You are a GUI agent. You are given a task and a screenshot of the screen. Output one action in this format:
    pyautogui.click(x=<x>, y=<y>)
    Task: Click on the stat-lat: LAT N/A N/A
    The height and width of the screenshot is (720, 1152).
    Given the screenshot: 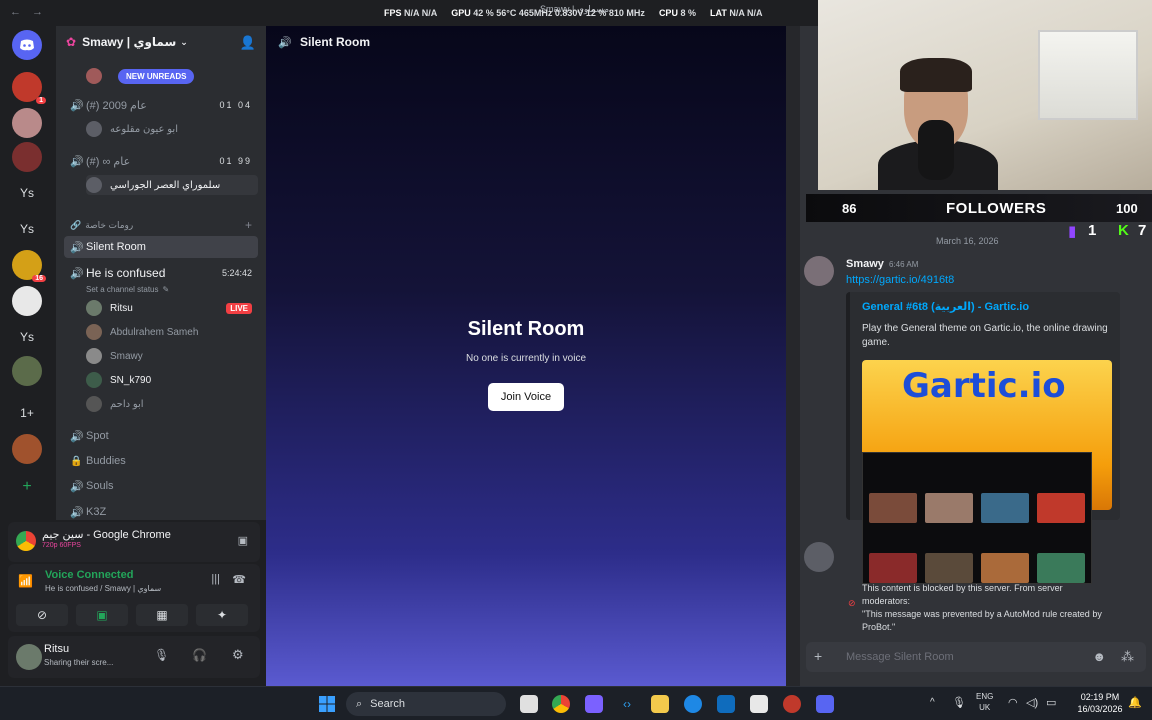 What is the action you would take?
    pyautogui.click(x=736, y=13)
    